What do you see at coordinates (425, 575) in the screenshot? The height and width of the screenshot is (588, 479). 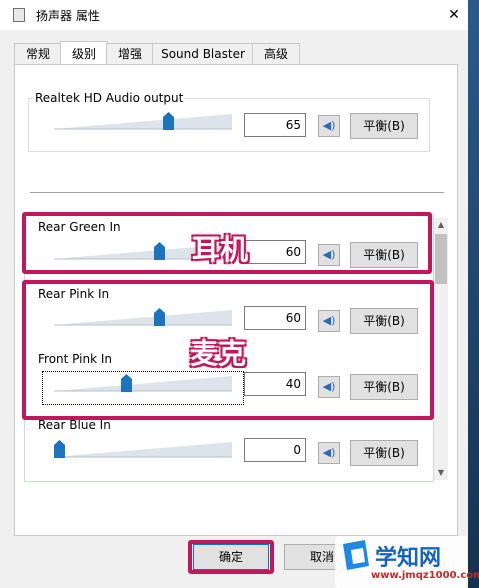 I see `watermark-url: www.jmqz1000.com` at bounding box center [425, 575].